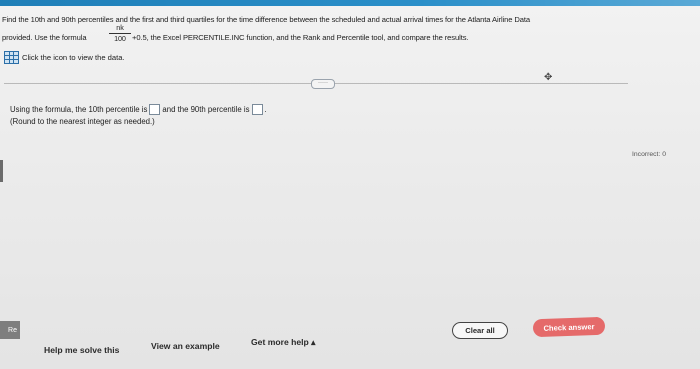 Image resolution: width=700 pixels, height=369 pixels. I want to click on answer-suffix: ., so click(265, 109).